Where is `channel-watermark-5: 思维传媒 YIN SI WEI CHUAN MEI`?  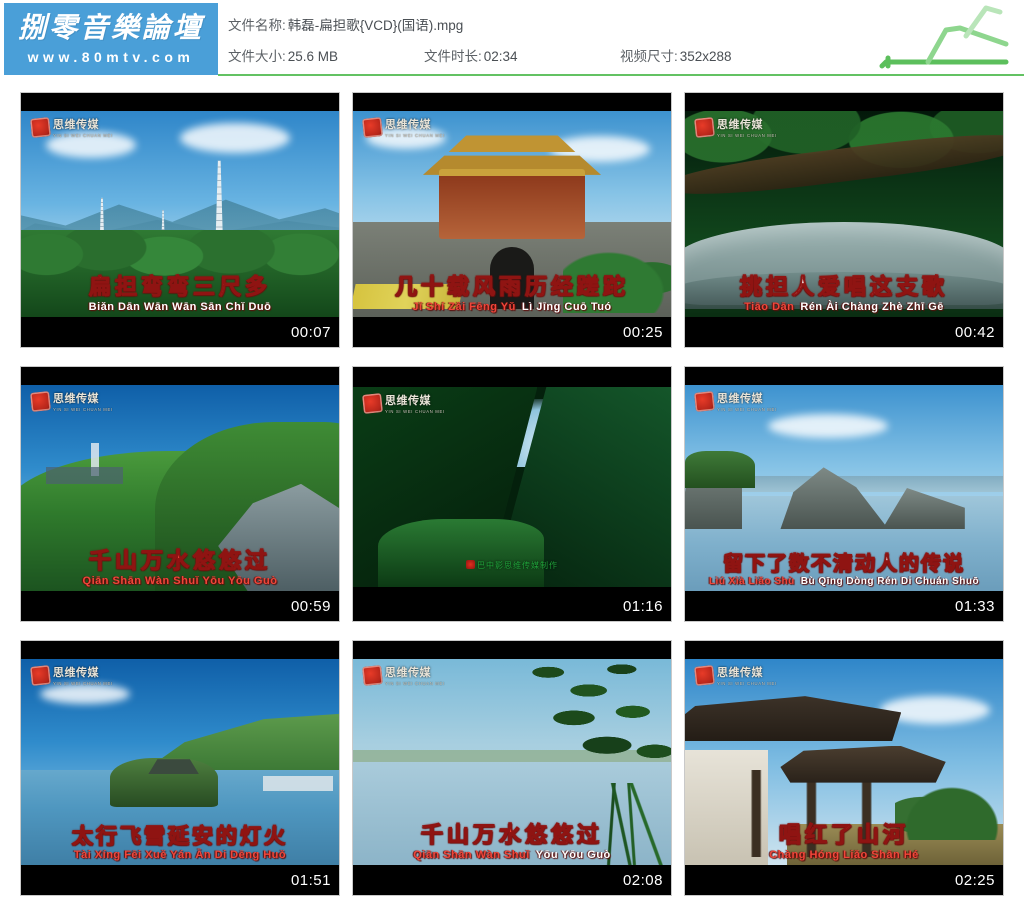
channel-watermark-5: 思维传媒 YIN SI WEI CHUAN MEI is located at coordinates (403, 403).